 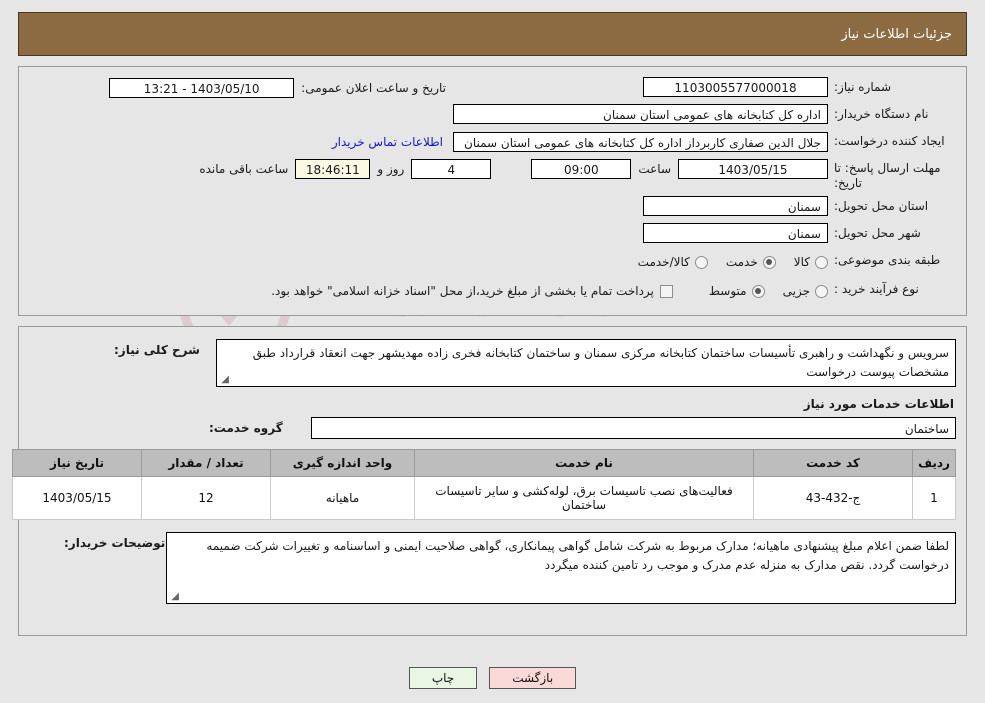 What do you see at coordinates (862, 87) in the screenshot?
I see `need-number-label: شماره نیاز:` at bounding box center [862, 87].